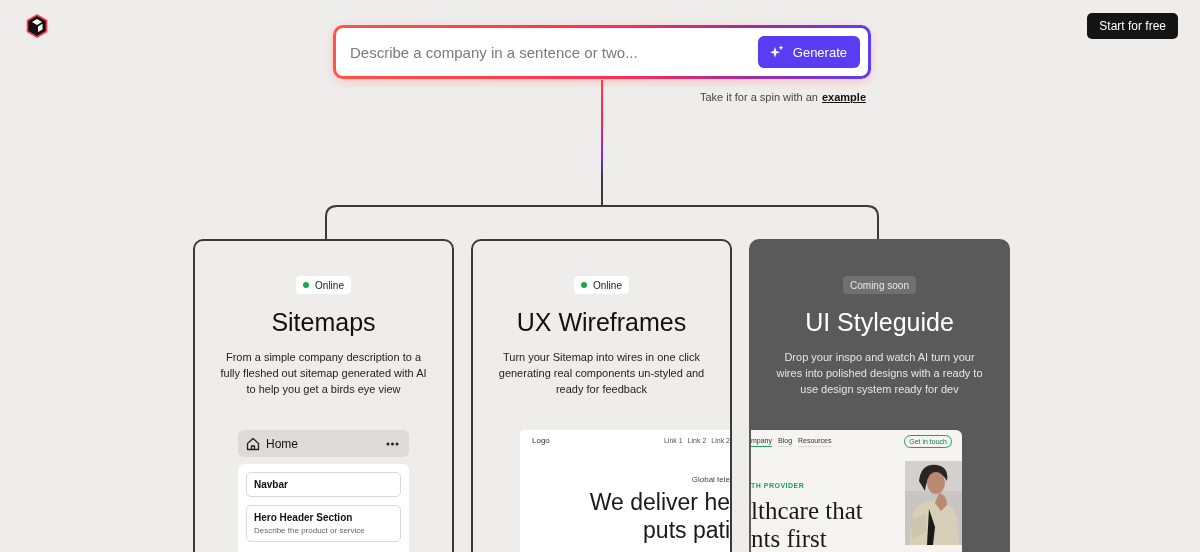 This screenshot has height=552, width=1200. Describe the element at coordinates (1132, 26) in the screenshot. I see `start-button: Start for free` at that location.